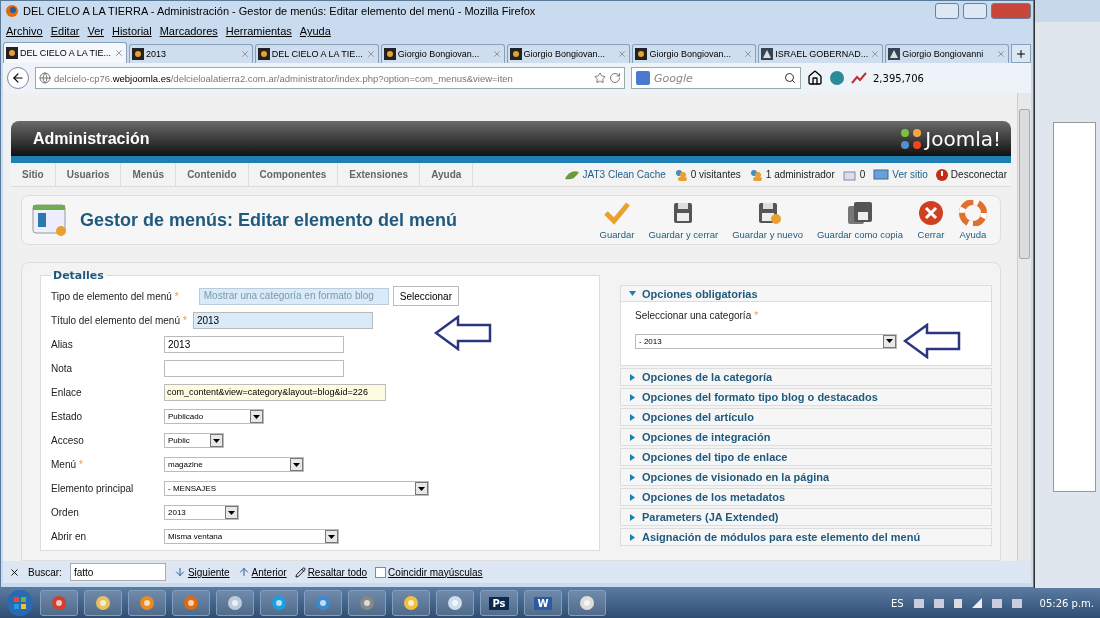 Image resolution: width=1100 pixels, height=618 pixels. What do you see at coordinates (296, 488) in the screenshot?
I see `dropdown: - MENSAJES` at bounding box center [296, 488].